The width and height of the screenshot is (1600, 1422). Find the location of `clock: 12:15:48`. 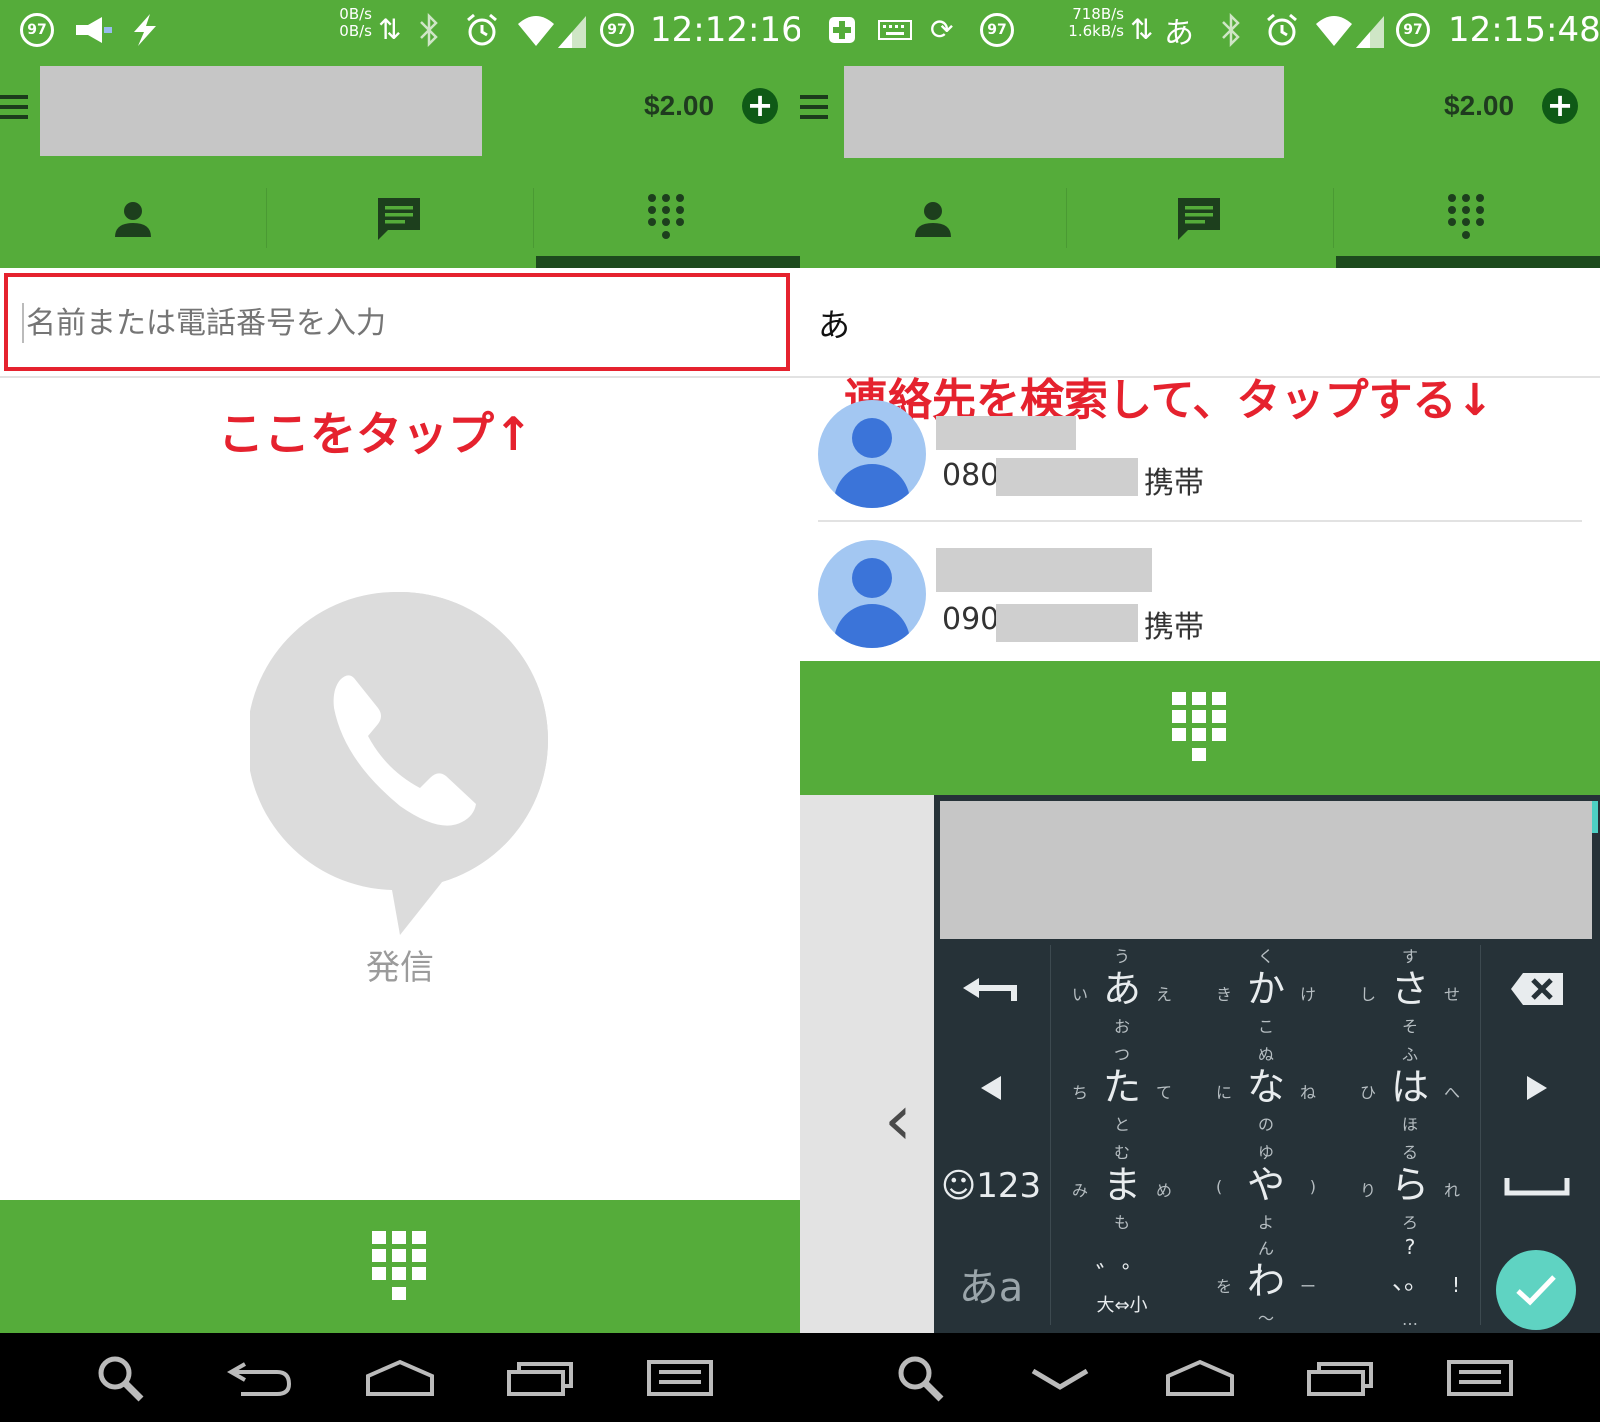

clock: 12:15:48 is located at coordinates (1524, 30).